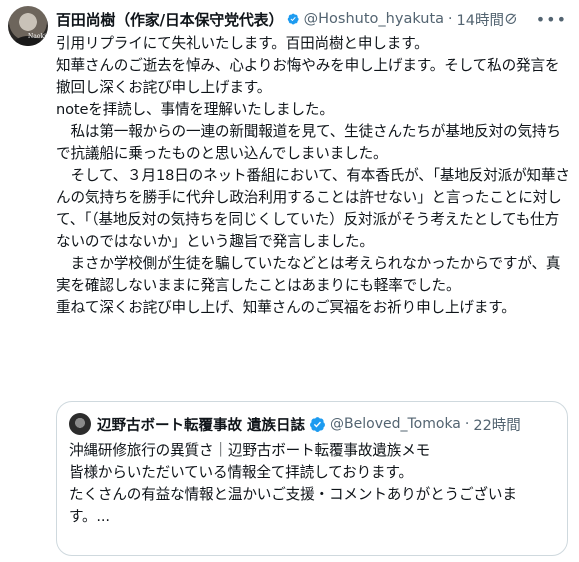  I want to click on quoted-post-header: 辺野古ボート転覆事故 遺族日誌 @Beloved_Tomoka · 22時間, so click(295, 424).